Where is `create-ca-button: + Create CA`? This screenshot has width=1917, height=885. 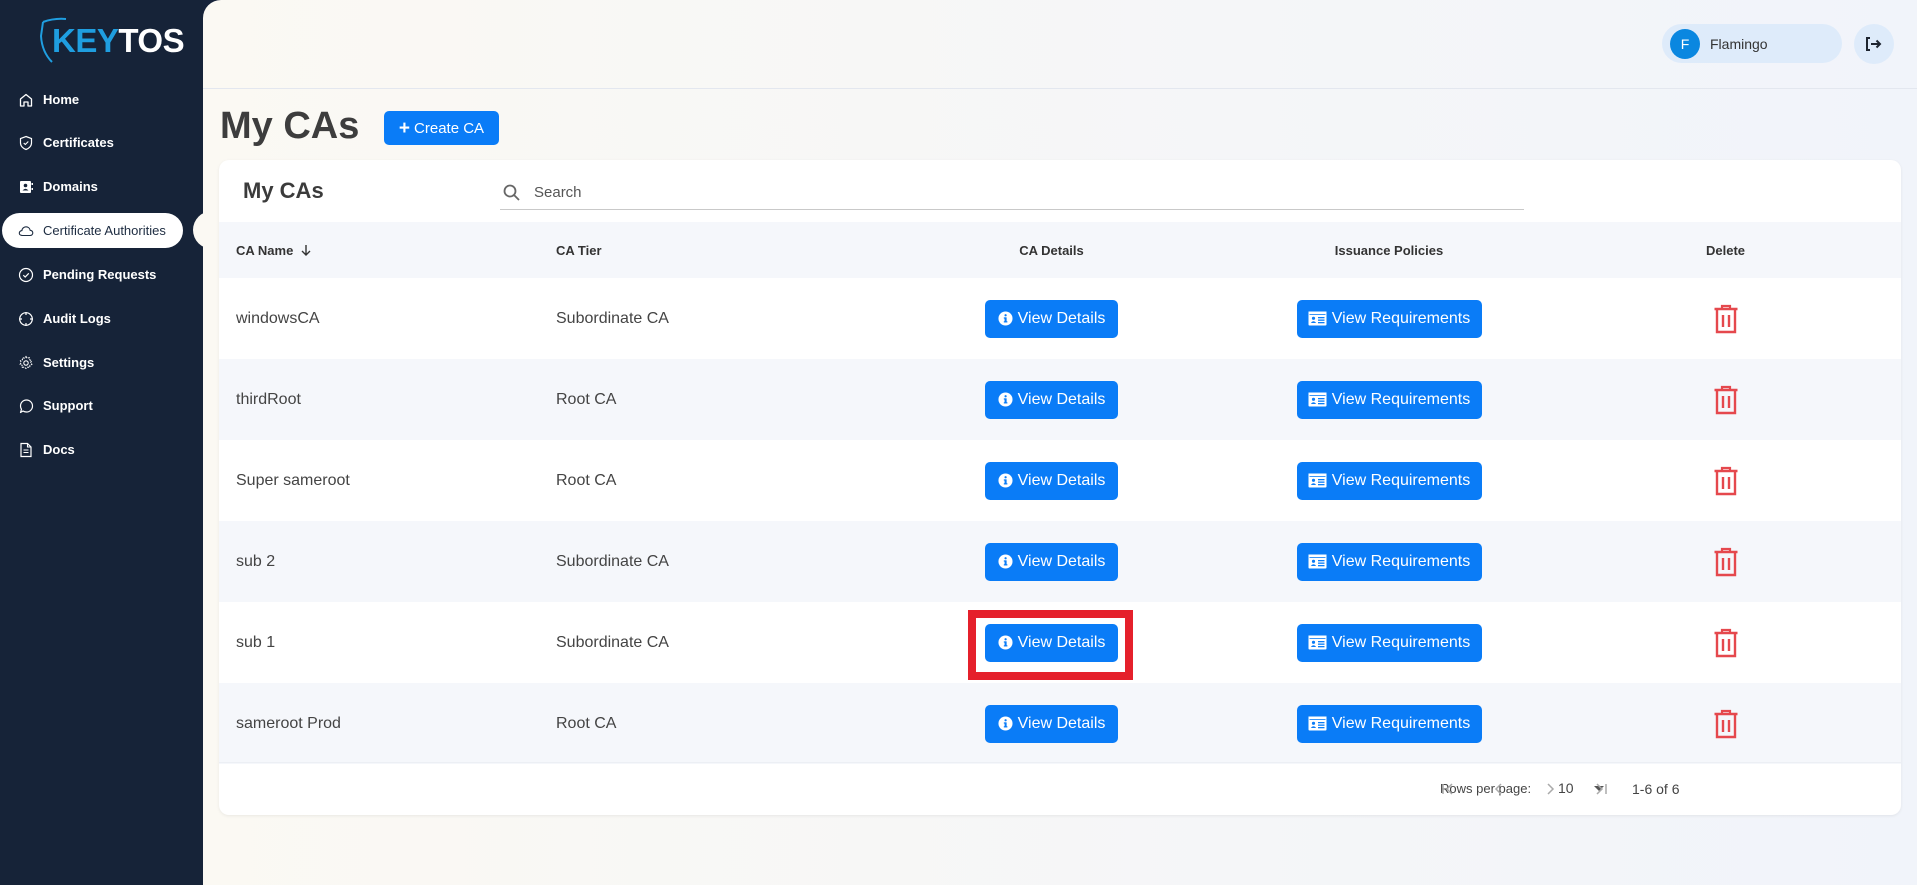 create-ca-button: + Create CA is located at coordinates (441, 128).